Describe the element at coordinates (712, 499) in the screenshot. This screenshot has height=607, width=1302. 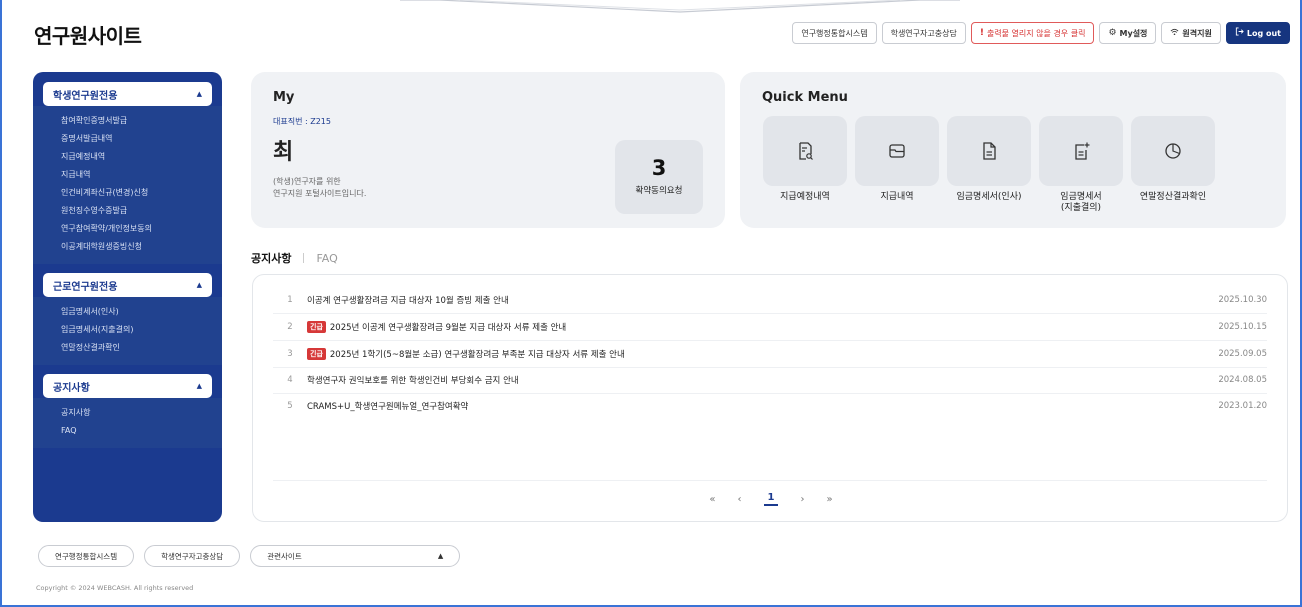
I see `first-page-button: «` at that location.